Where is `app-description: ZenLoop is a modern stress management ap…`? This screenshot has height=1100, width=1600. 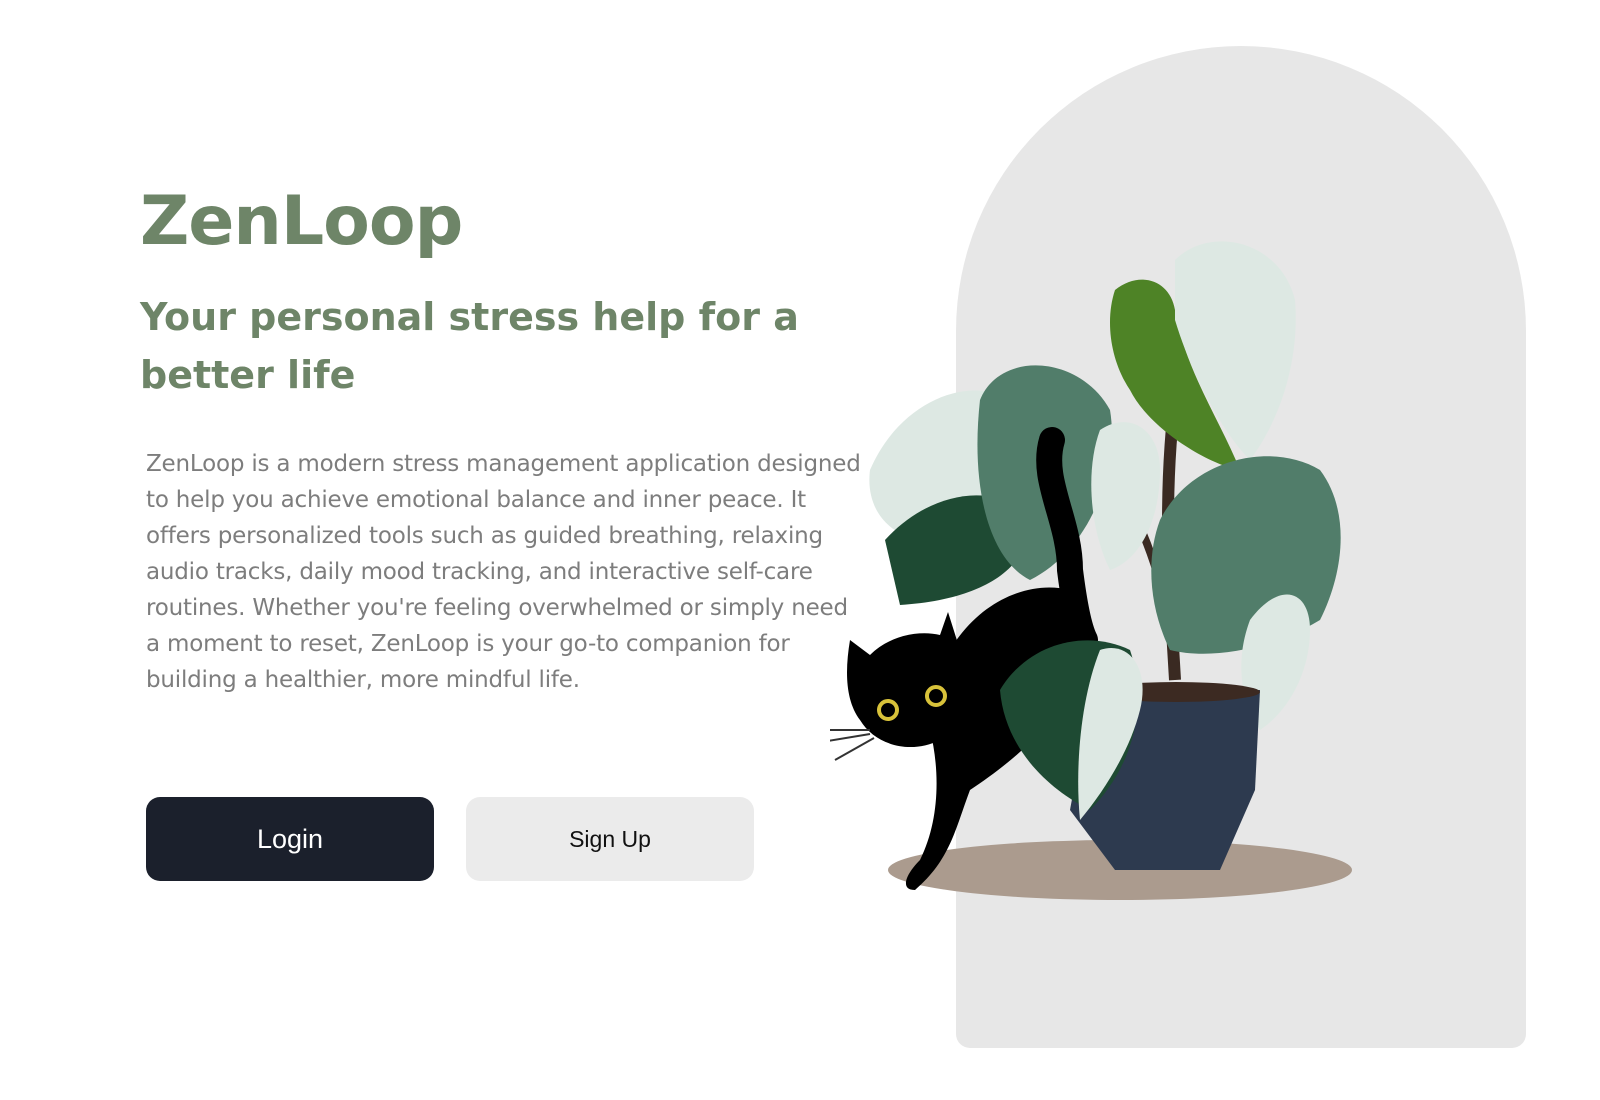
app-description: ZenLoop is a modern stress management ap… is located at coordinates (503, 572).